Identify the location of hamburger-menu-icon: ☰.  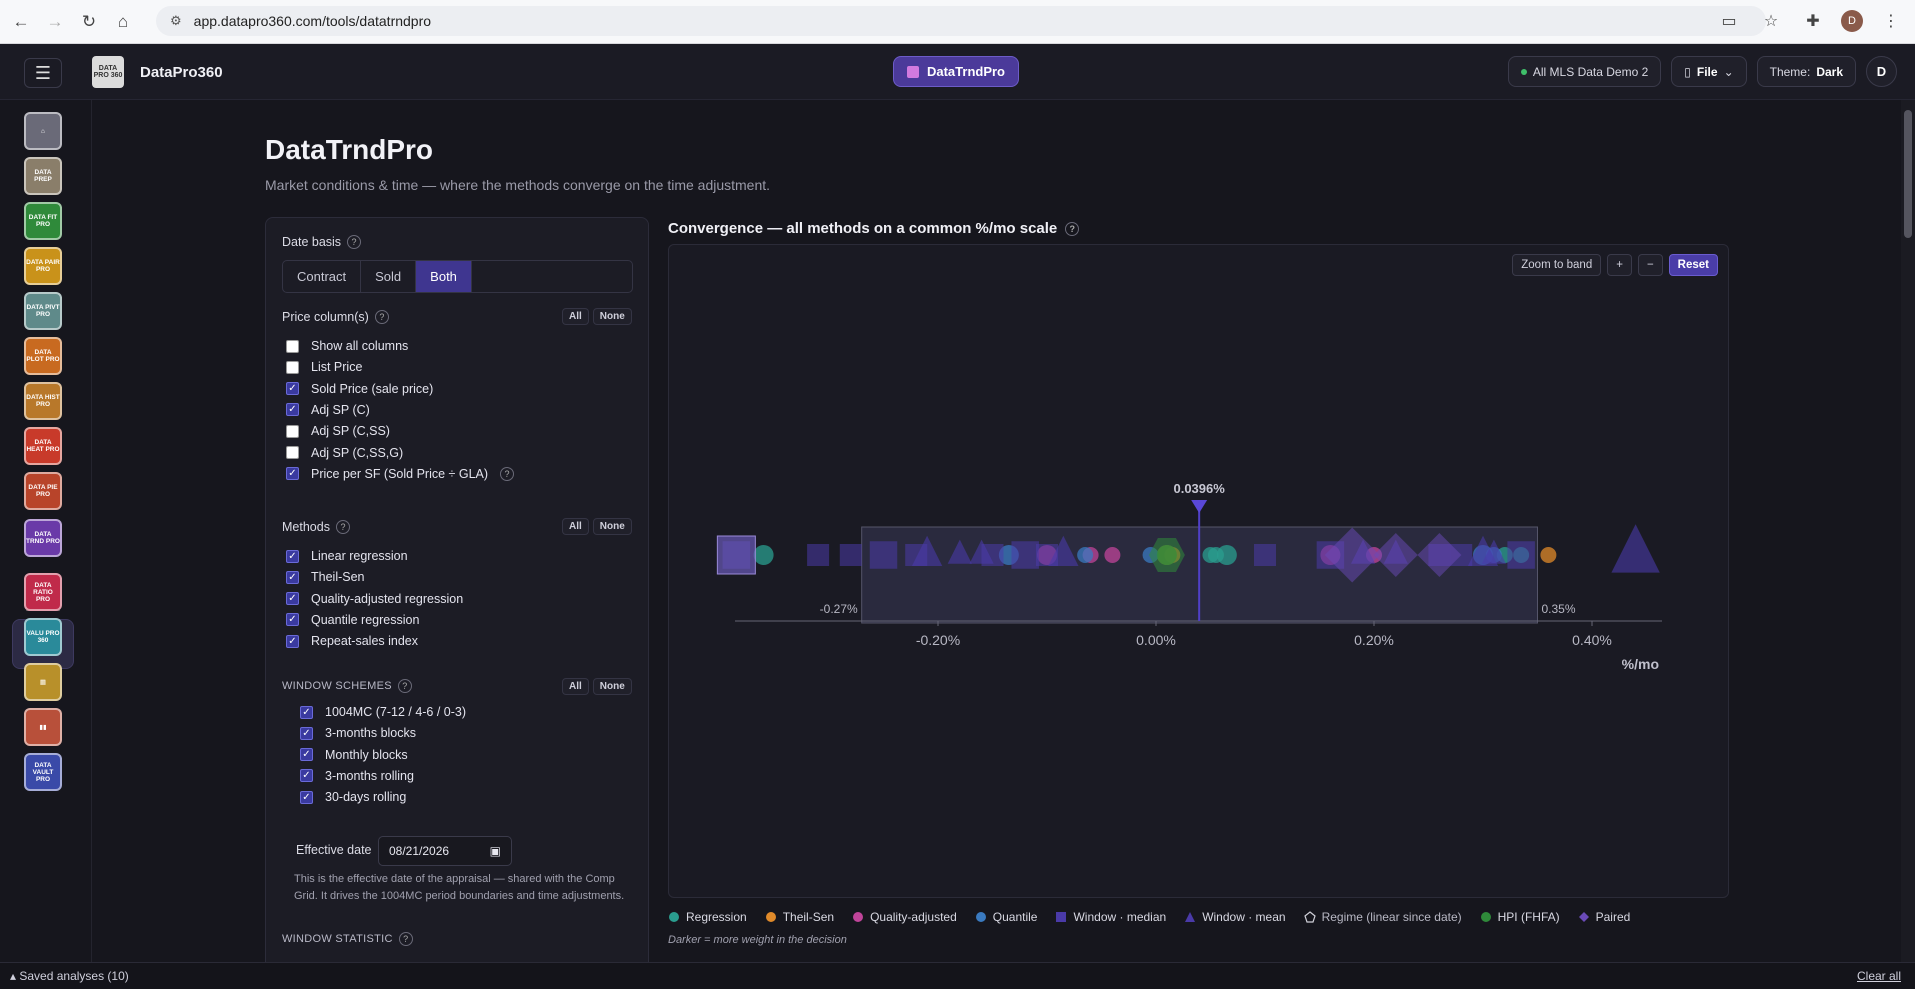
(43, 73).